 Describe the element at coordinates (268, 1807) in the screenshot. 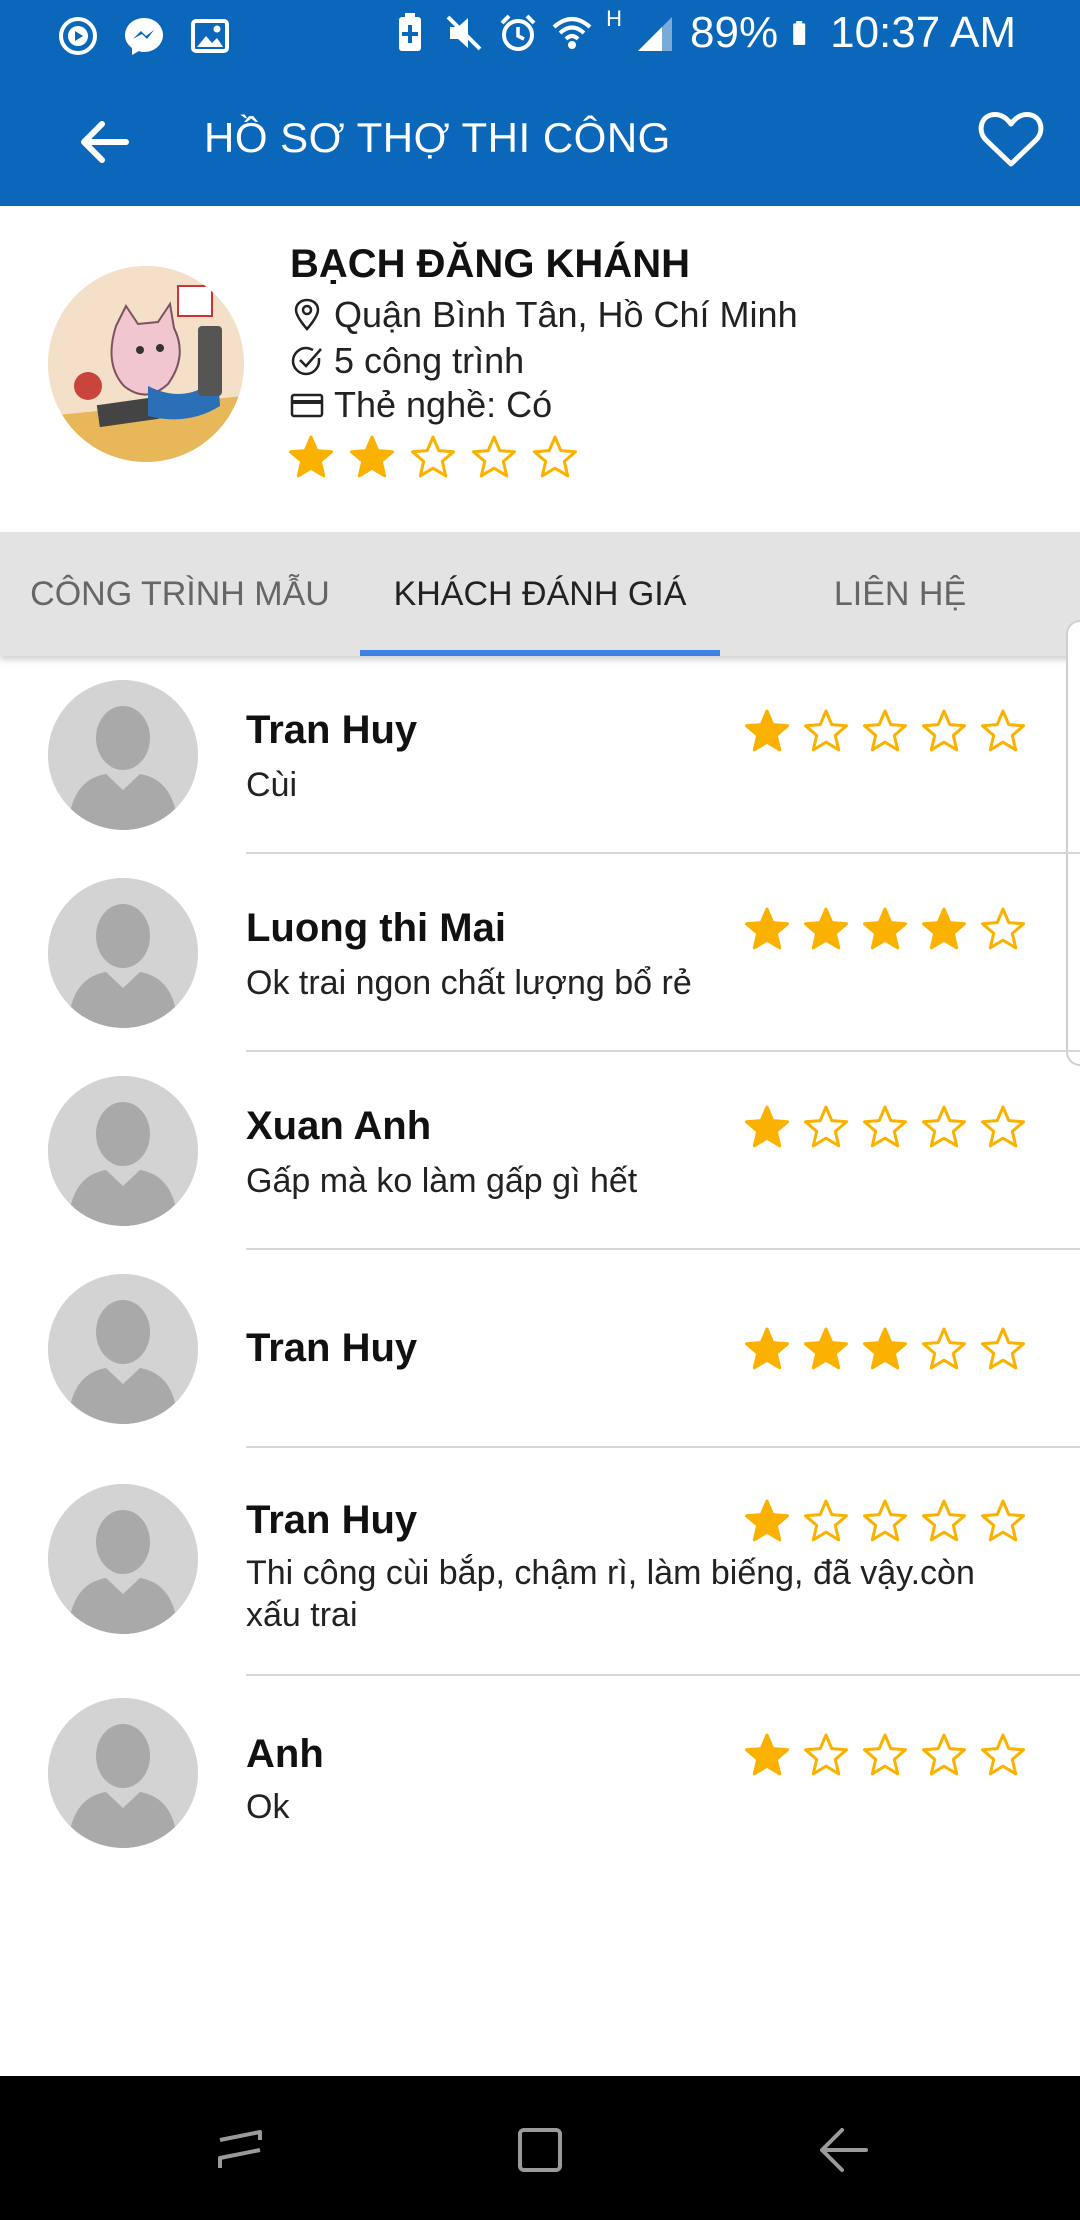

I see `review-comment: Ok` at that location.